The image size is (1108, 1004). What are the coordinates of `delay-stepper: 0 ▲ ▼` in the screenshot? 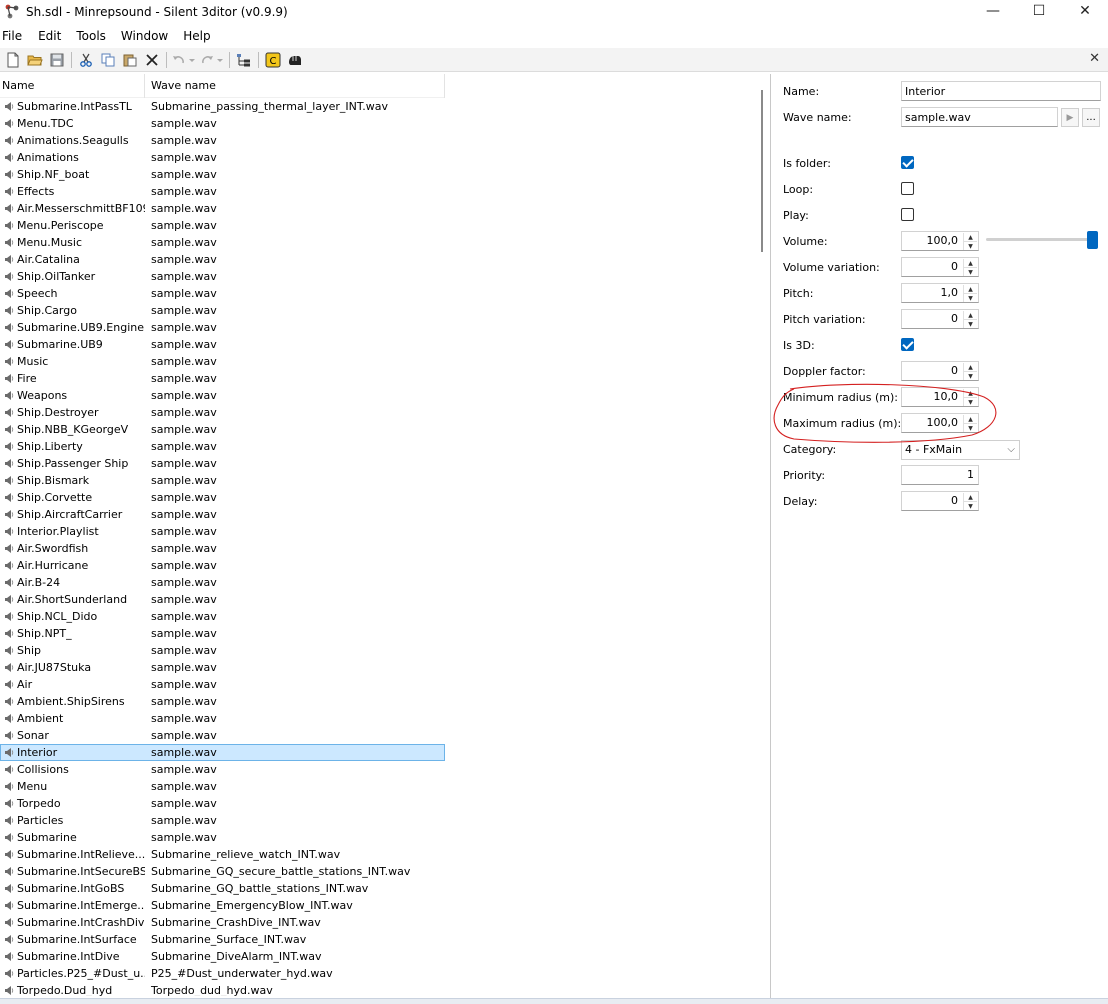 It's located at (940, 501).